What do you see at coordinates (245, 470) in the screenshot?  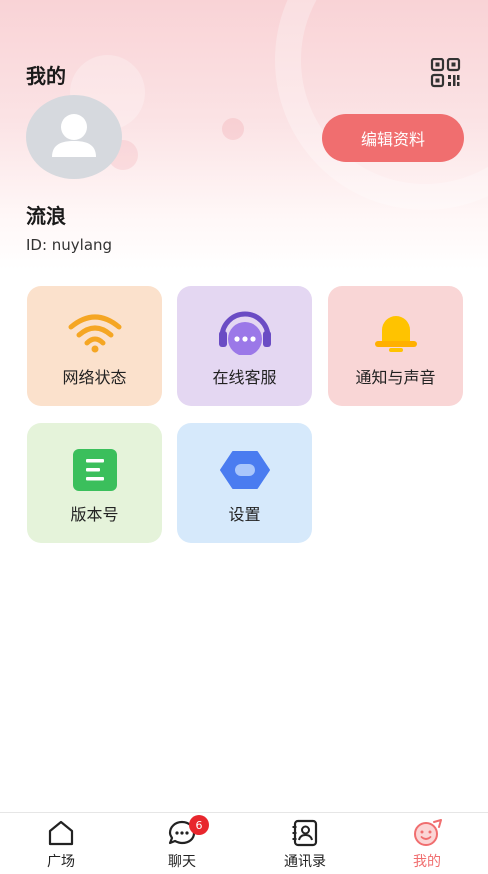 I see `settings-icon` at bounding box center [245, 470].